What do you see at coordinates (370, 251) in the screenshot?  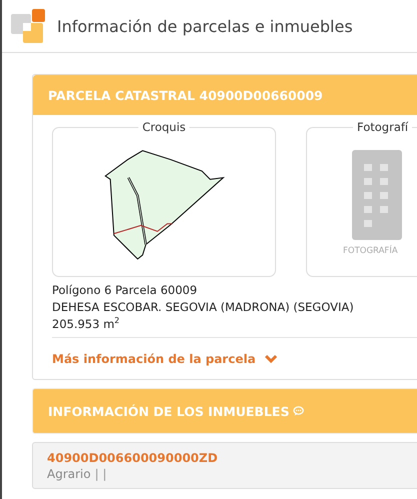 I see `photo-caption: FOTOGRAFÍA` at bounding box center [370, 251].